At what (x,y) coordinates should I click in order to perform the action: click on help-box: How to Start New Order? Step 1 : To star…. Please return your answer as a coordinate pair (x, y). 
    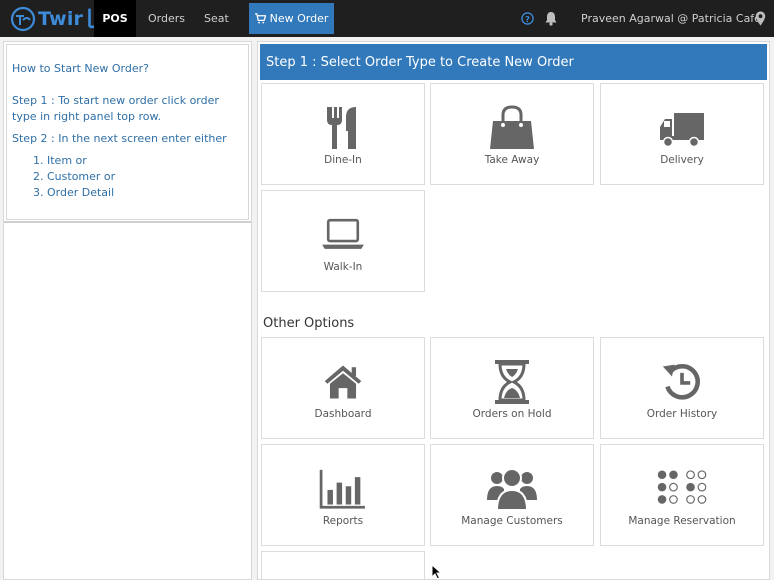
    Looking at the image, I should click on (127, 132).